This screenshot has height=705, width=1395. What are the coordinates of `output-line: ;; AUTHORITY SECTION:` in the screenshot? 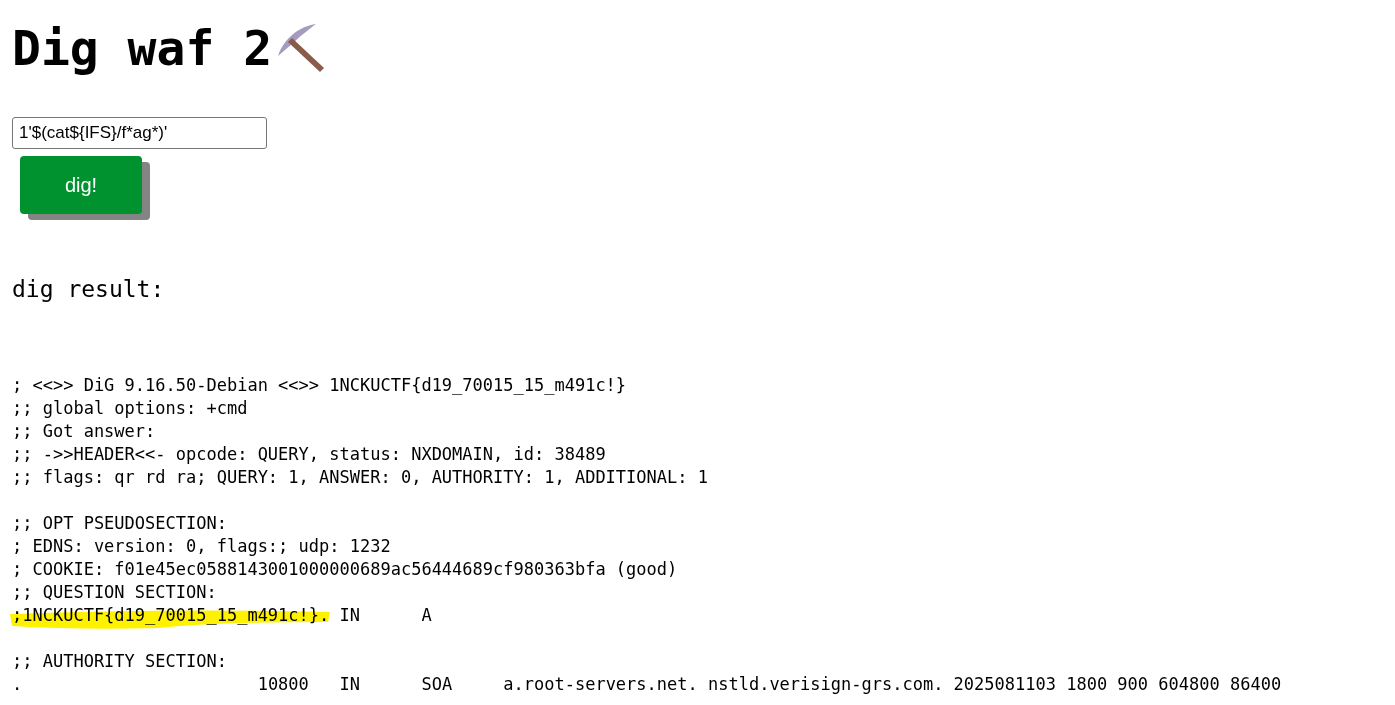 It's located at (119, 661).